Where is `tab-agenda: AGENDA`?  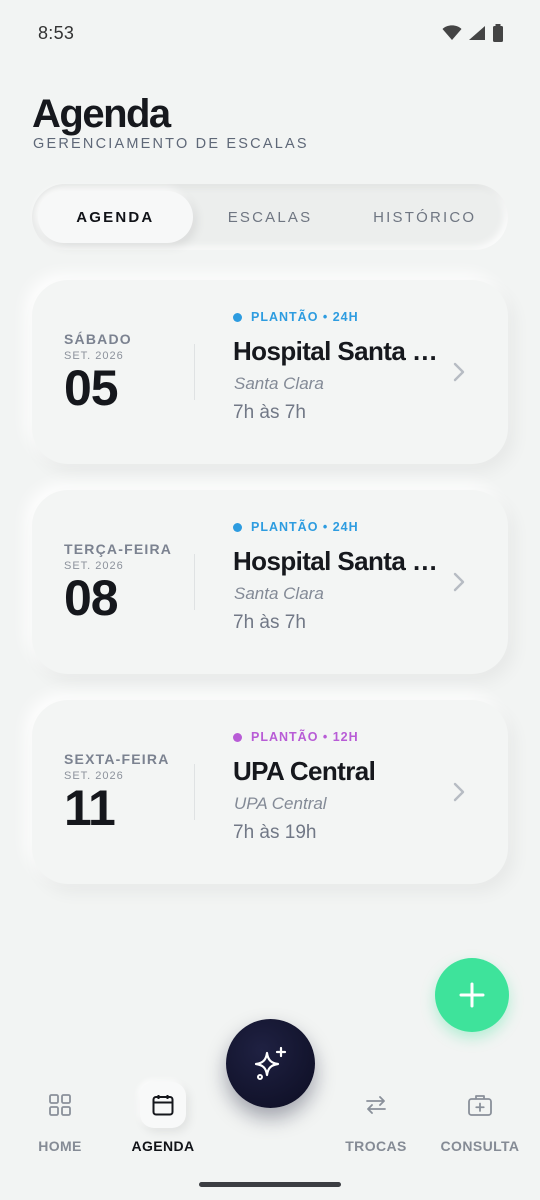 tab-agenda: AGENDA is located at coordinates (115, 217).